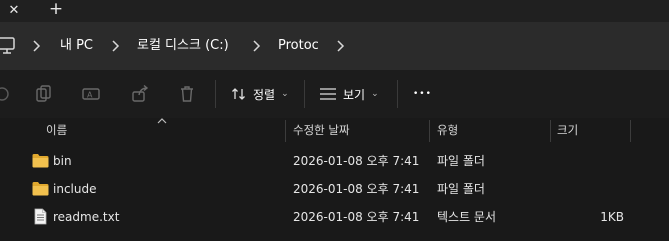  Describe the element at coordinates (86, 217) in the screenshot. I see `file-name: readme.txt` at that location.